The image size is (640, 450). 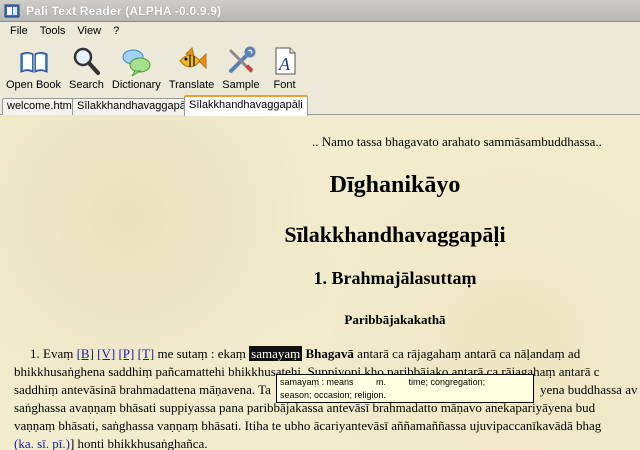 What do you see at coordinates (136, 85) in the screenshot?
I see `dictionary-label: Dictionary` at bounding box center [136, 85].